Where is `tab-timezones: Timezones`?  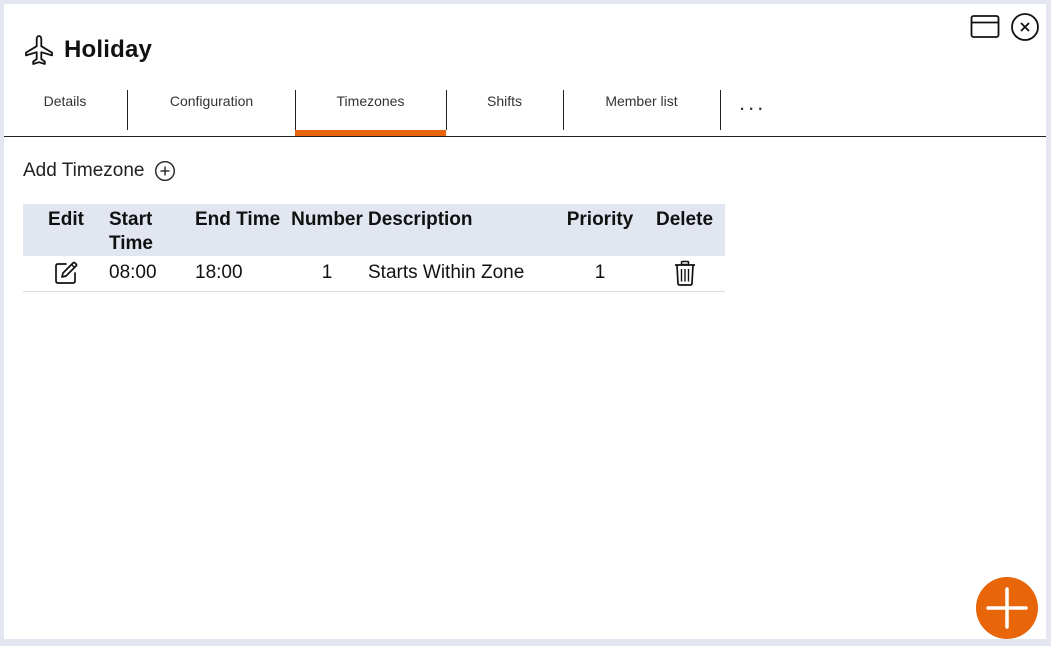 tab-timezones: Timezones is located at coordinates (370, 112).